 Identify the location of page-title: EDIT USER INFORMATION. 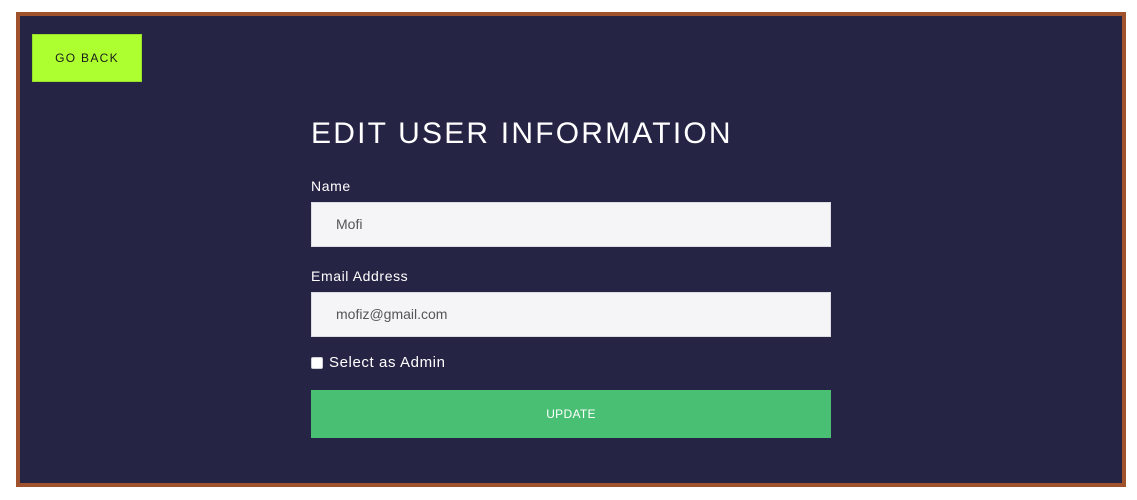
(522, 133).